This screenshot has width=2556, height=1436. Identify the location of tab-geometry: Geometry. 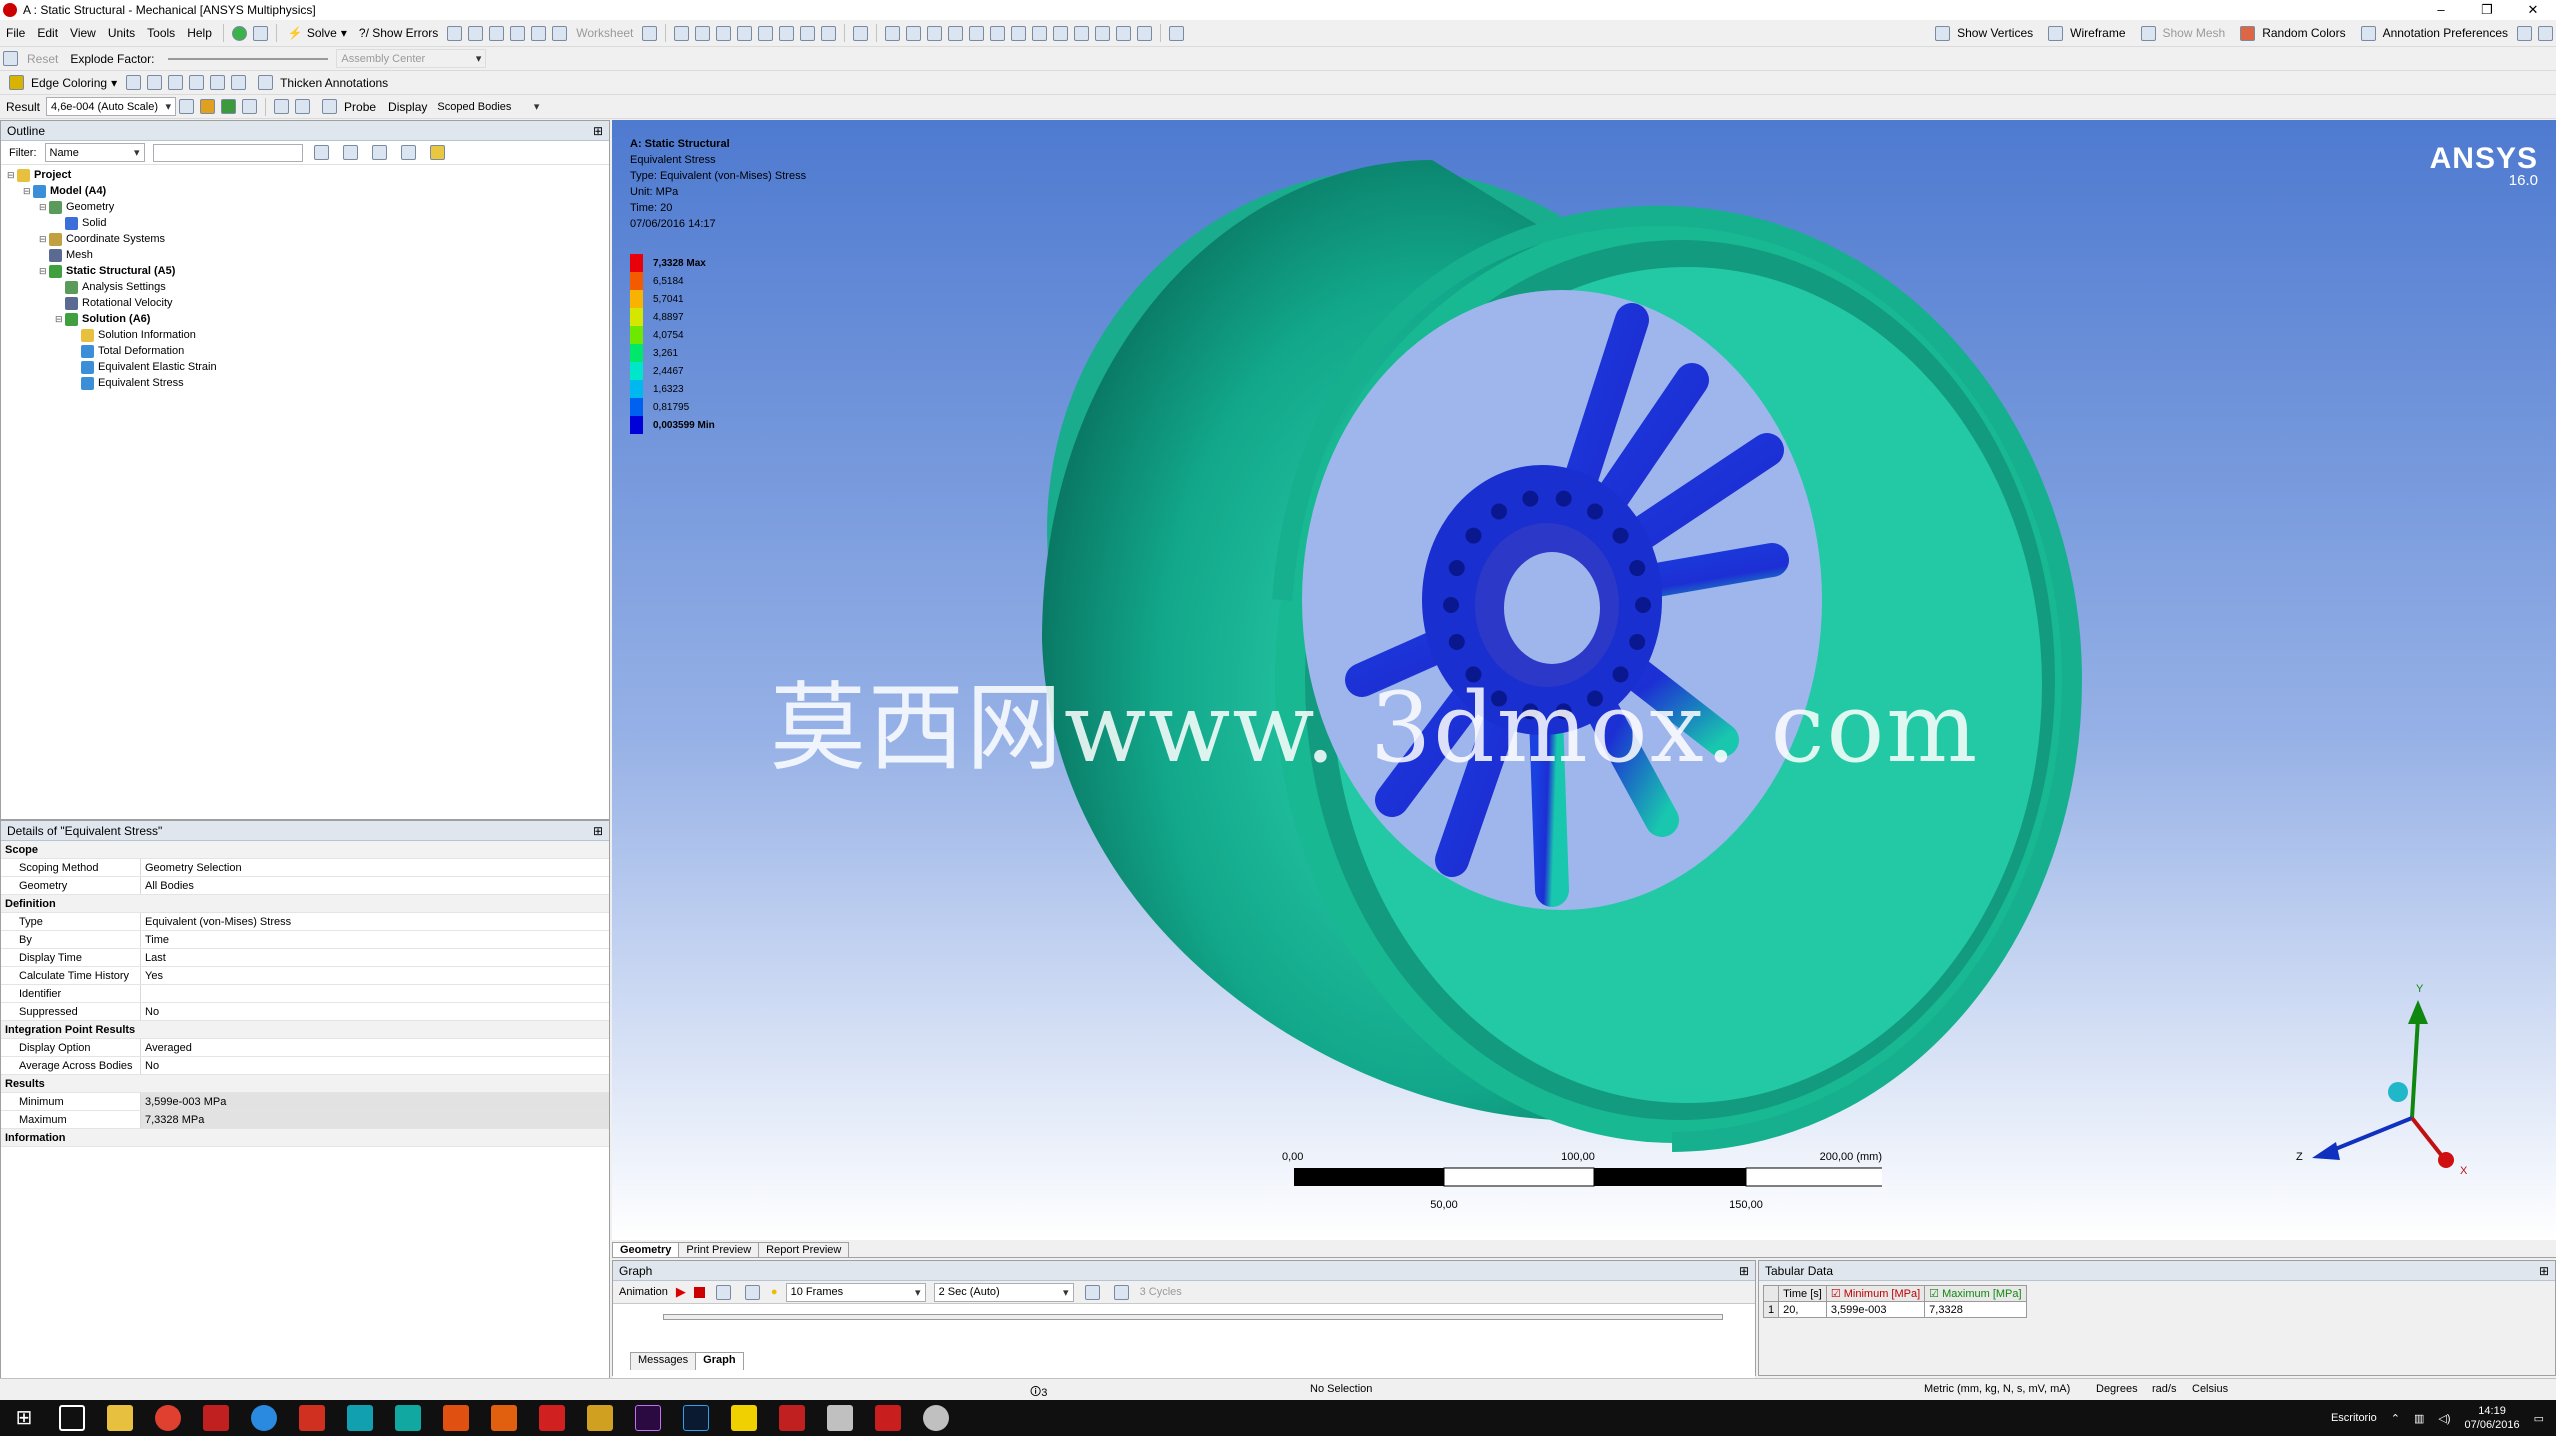
(646, 1249).